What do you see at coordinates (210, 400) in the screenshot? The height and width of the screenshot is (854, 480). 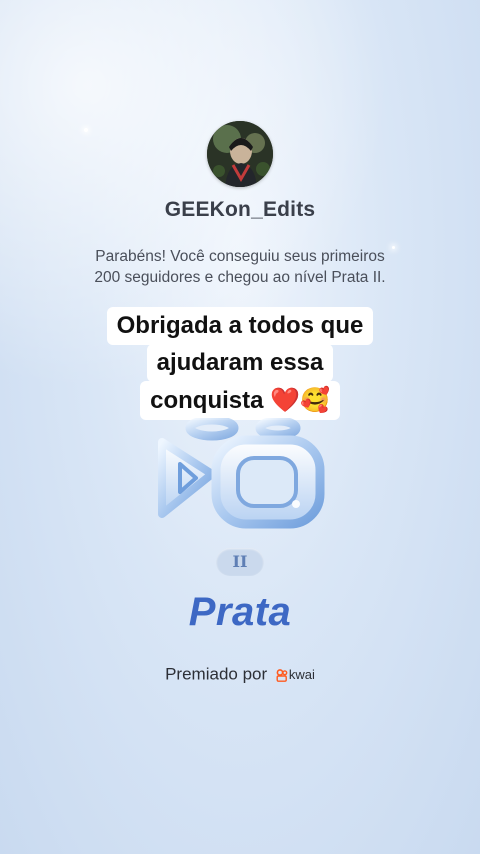 I see `caption-line3-text: conquista` at bounding box center [210, 400].